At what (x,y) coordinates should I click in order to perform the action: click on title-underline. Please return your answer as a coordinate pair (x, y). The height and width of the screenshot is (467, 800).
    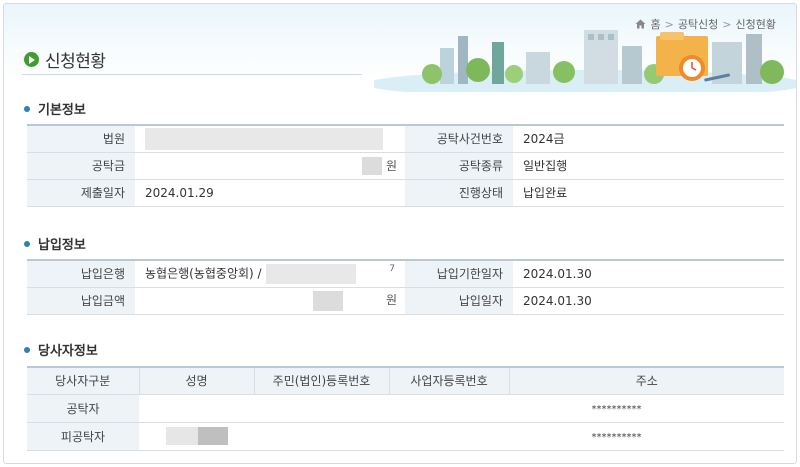
    Looking at the image, I should click on (192, 74).